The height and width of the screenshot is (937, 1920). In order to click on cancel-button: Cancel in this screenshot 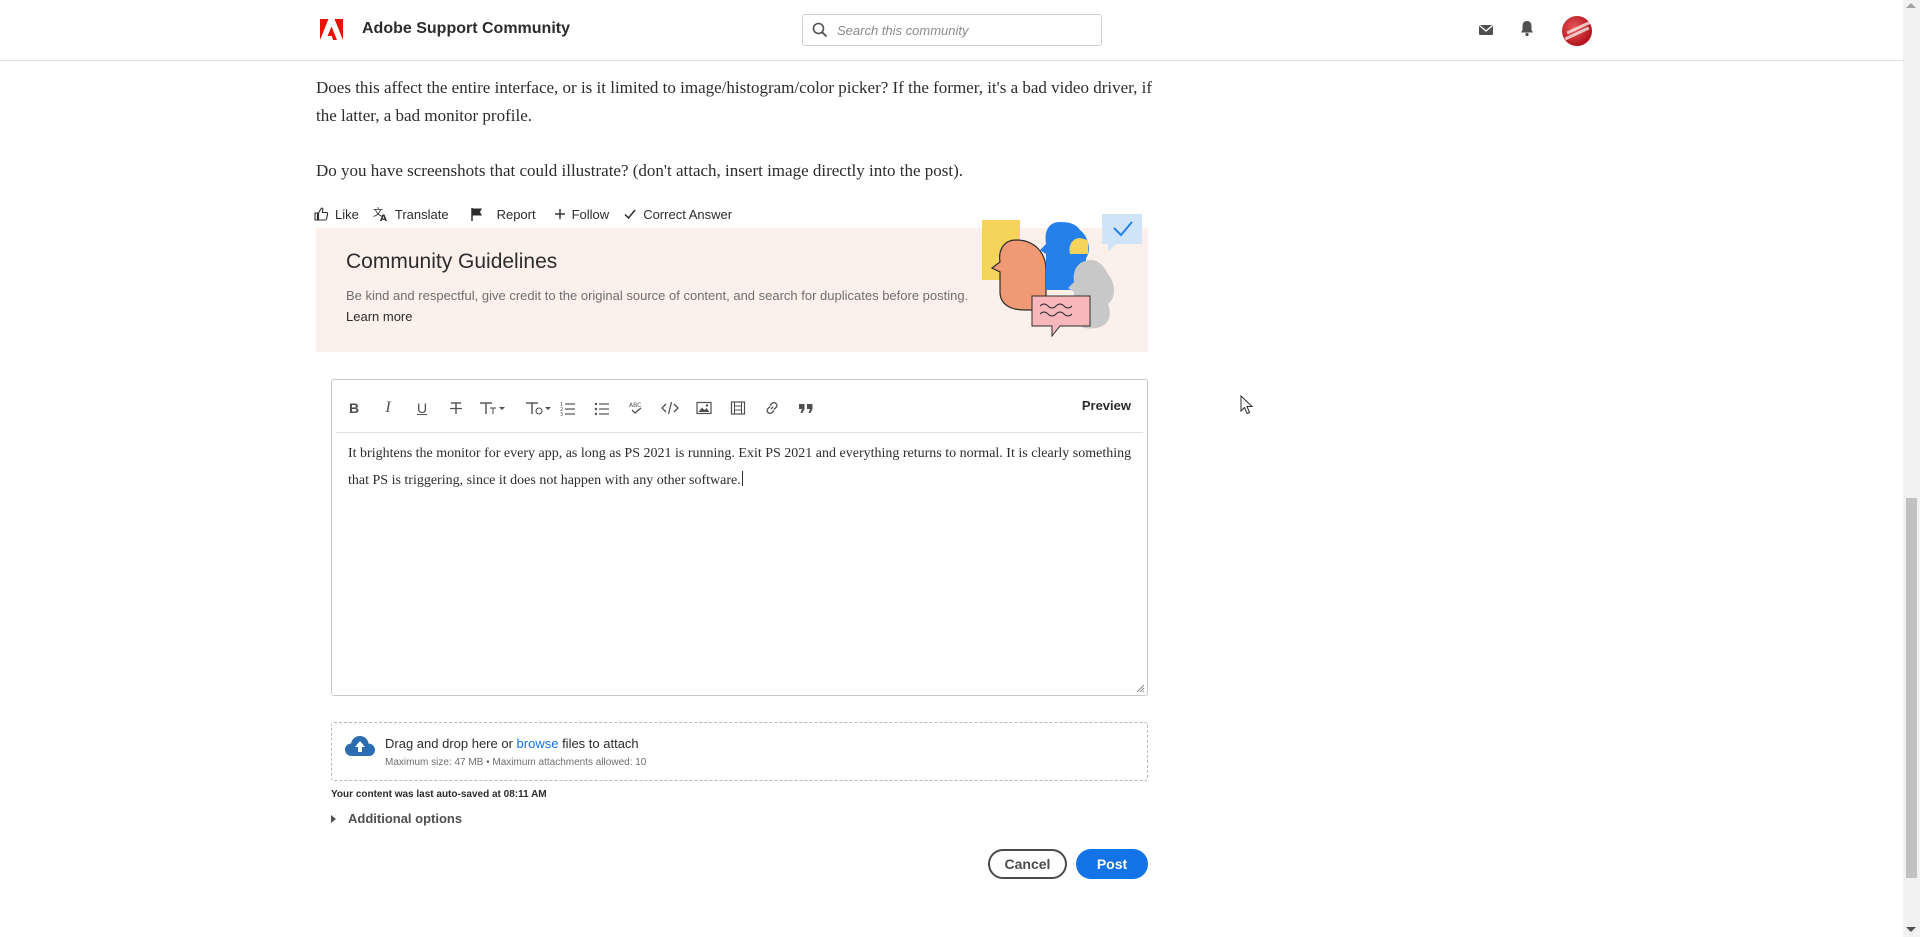, I will do `click(1027, 864)`.